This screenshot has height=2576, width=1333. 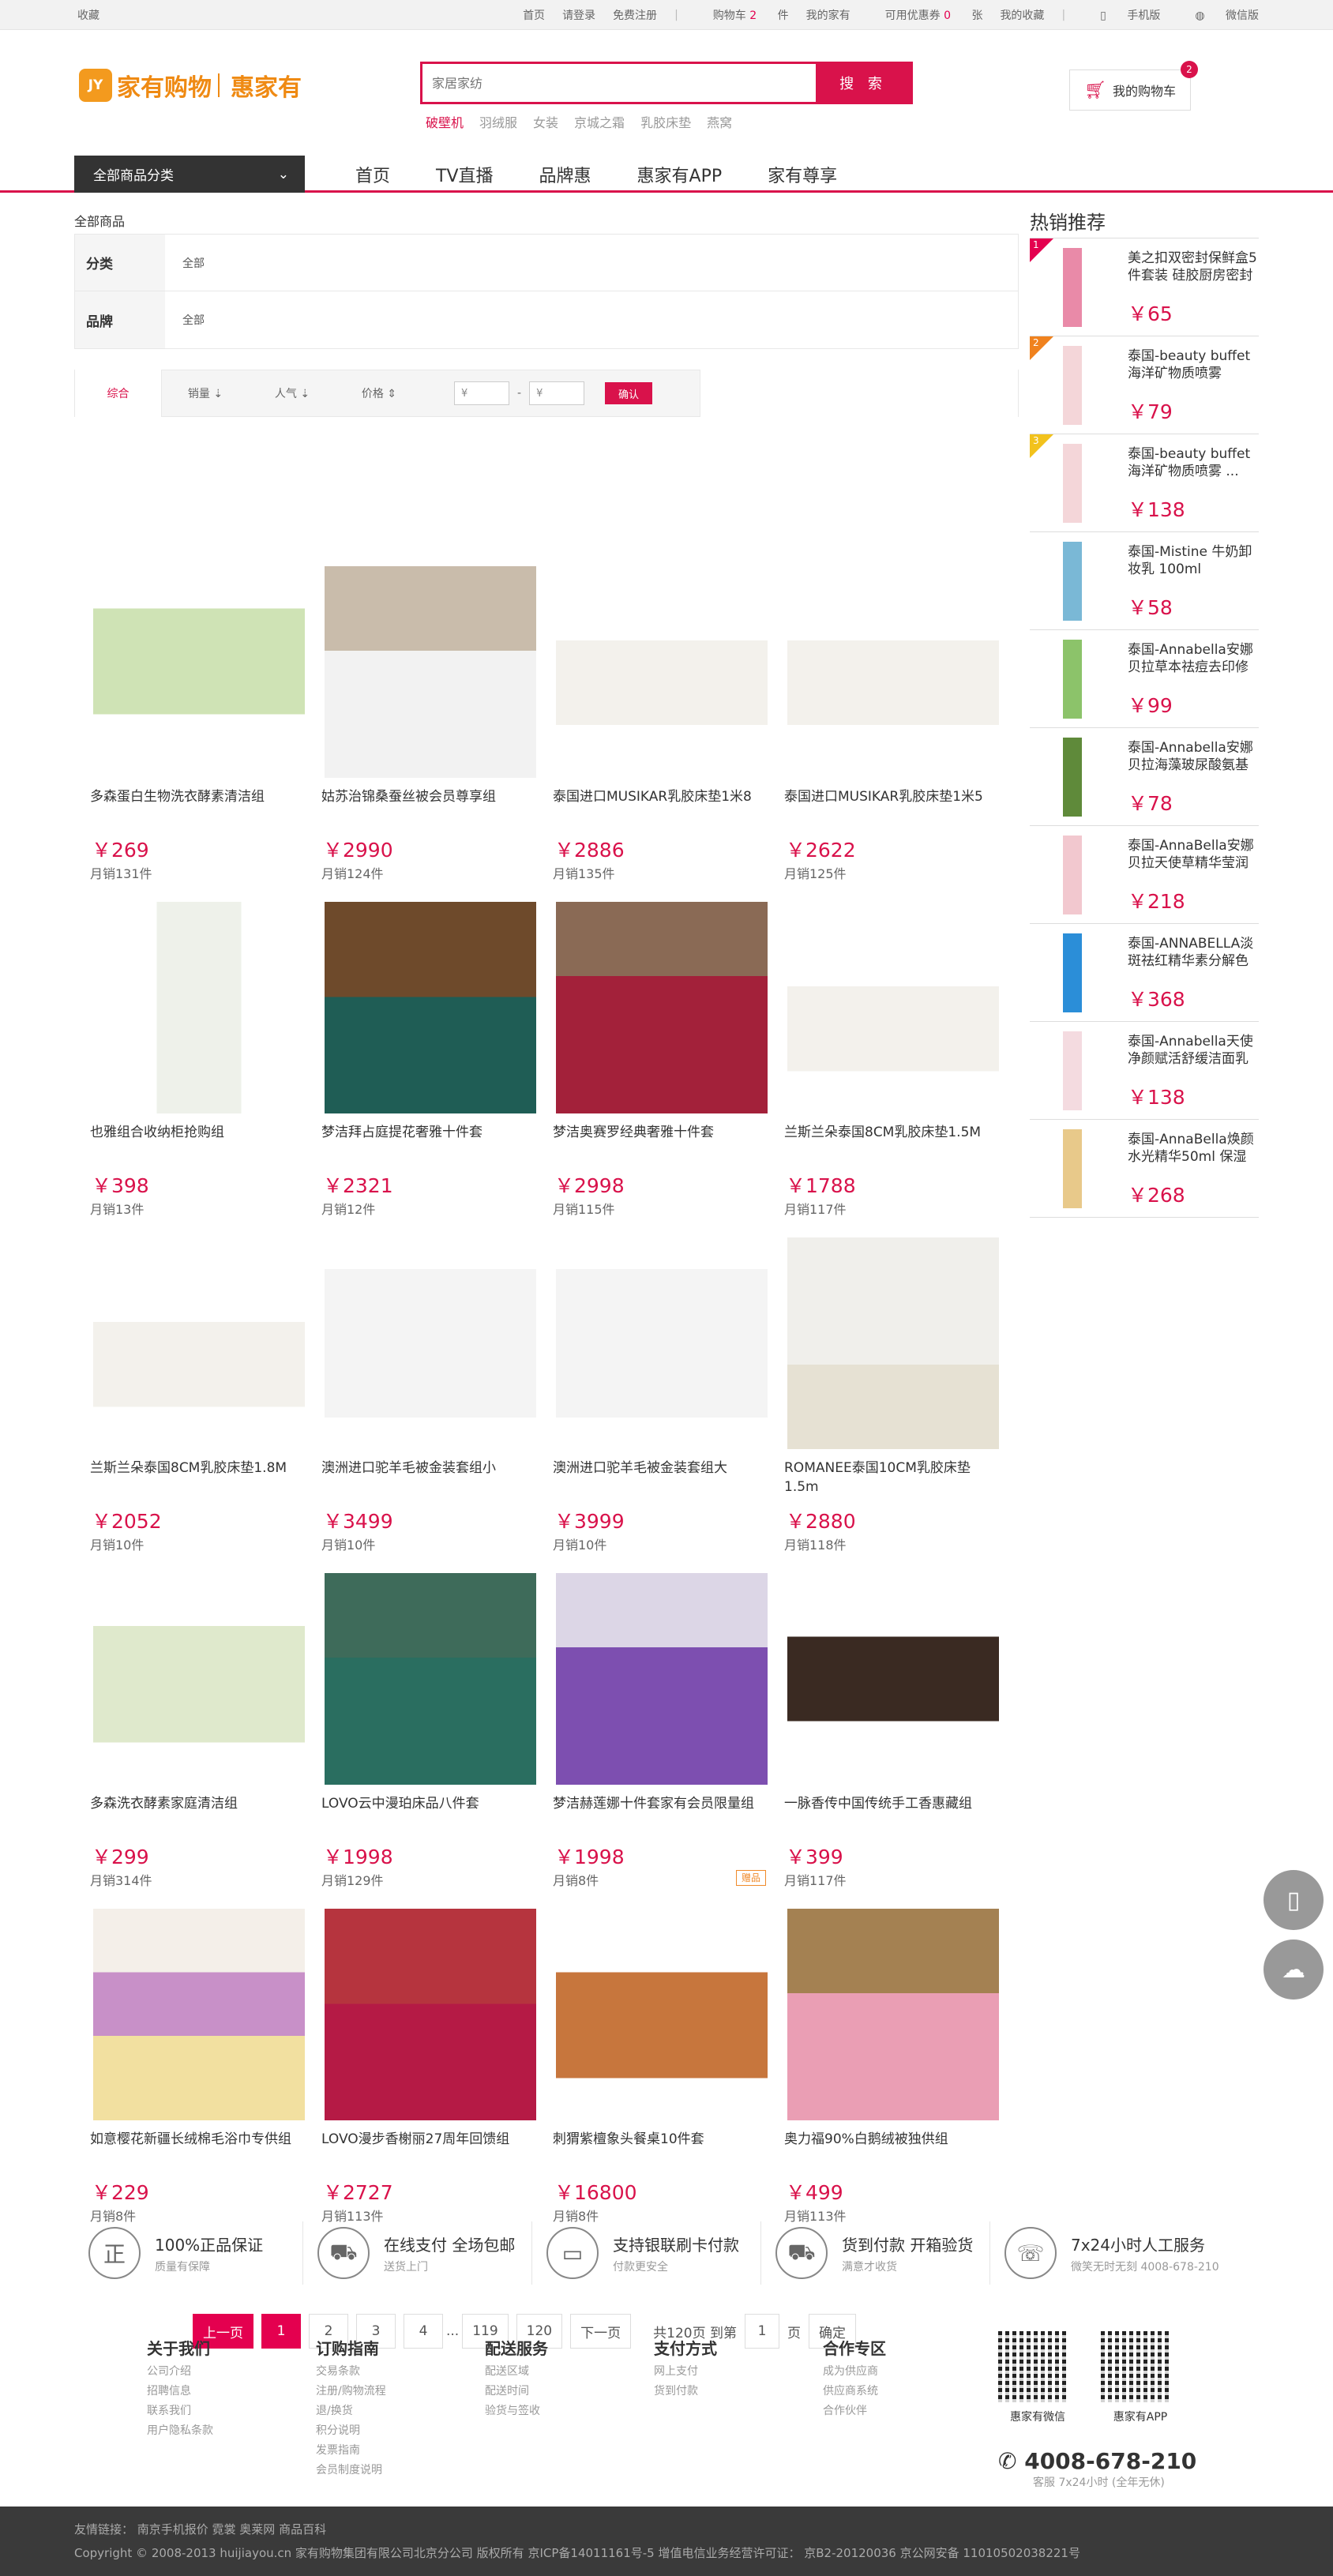 What do you see at coordinates (1193, 267) in the screenshot?
I see `sidebar-item-name: 美之扣双密封保鲜盒5件套装 硅胶厨房密封` at bounding box center [1193, 267].